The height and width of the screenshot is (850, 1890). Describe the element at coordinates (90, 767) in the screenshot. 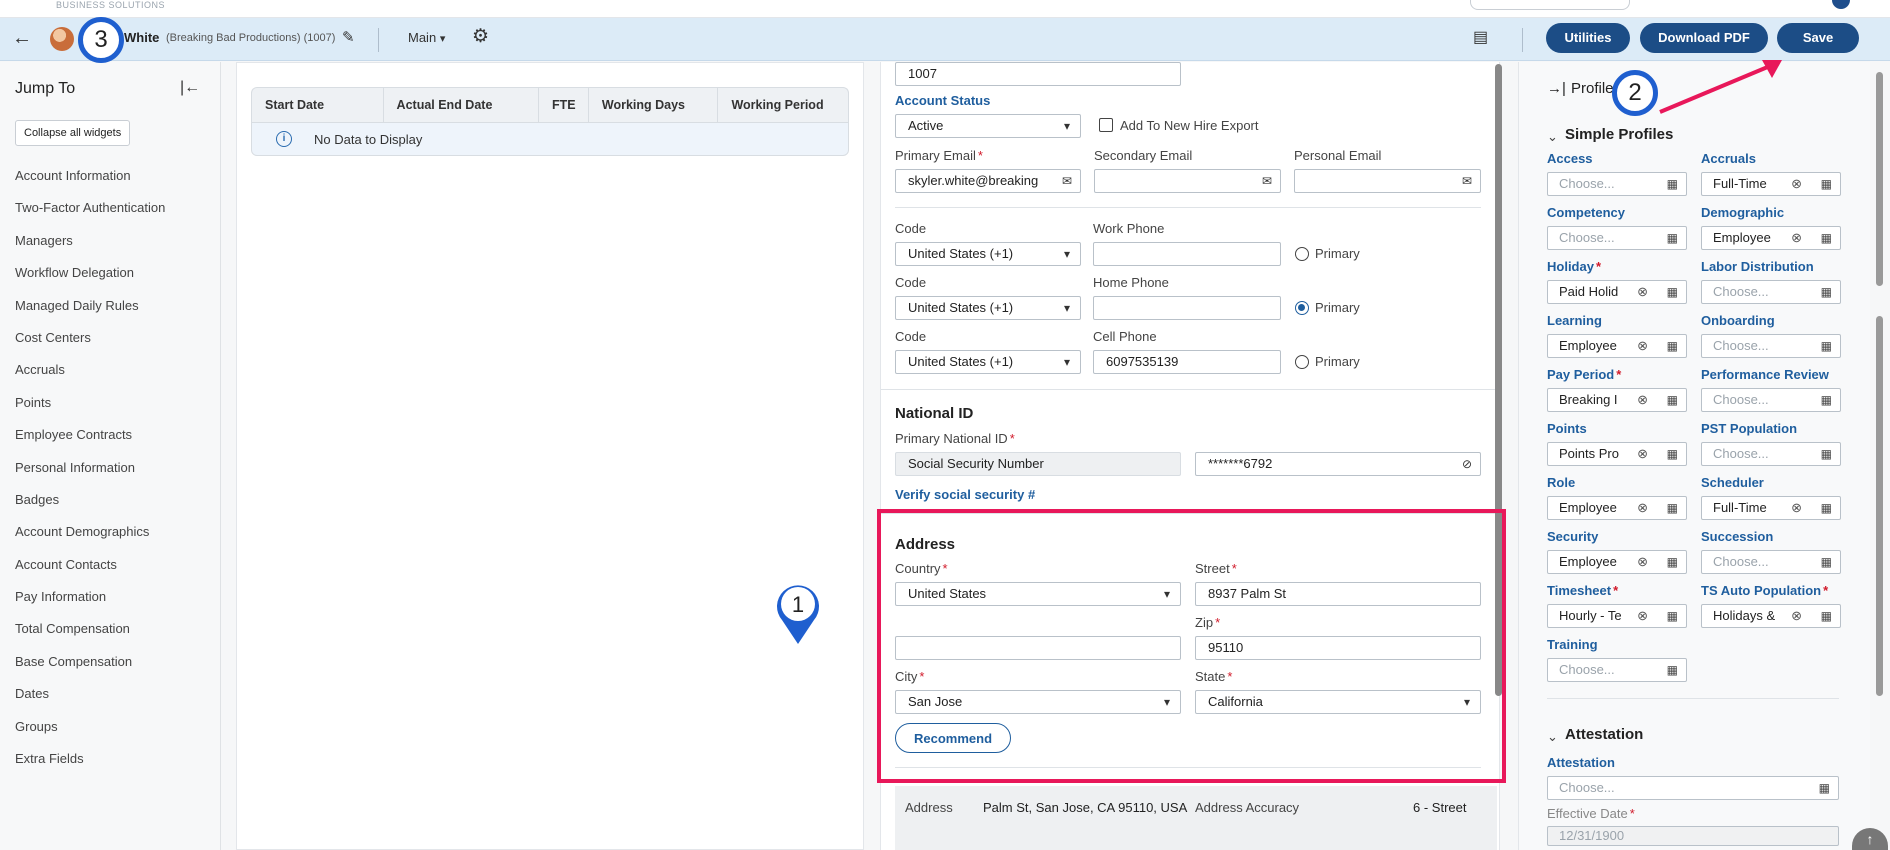

I see `sidebar-item: Extra Fields` at that location.